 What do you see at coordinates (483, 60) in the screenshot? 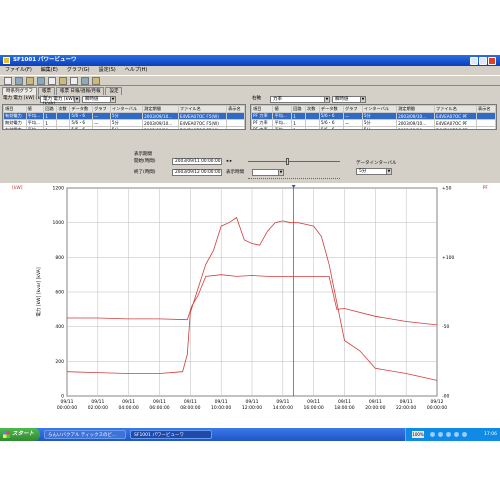
I see `maximize-button` at bounding box center [483, 60].